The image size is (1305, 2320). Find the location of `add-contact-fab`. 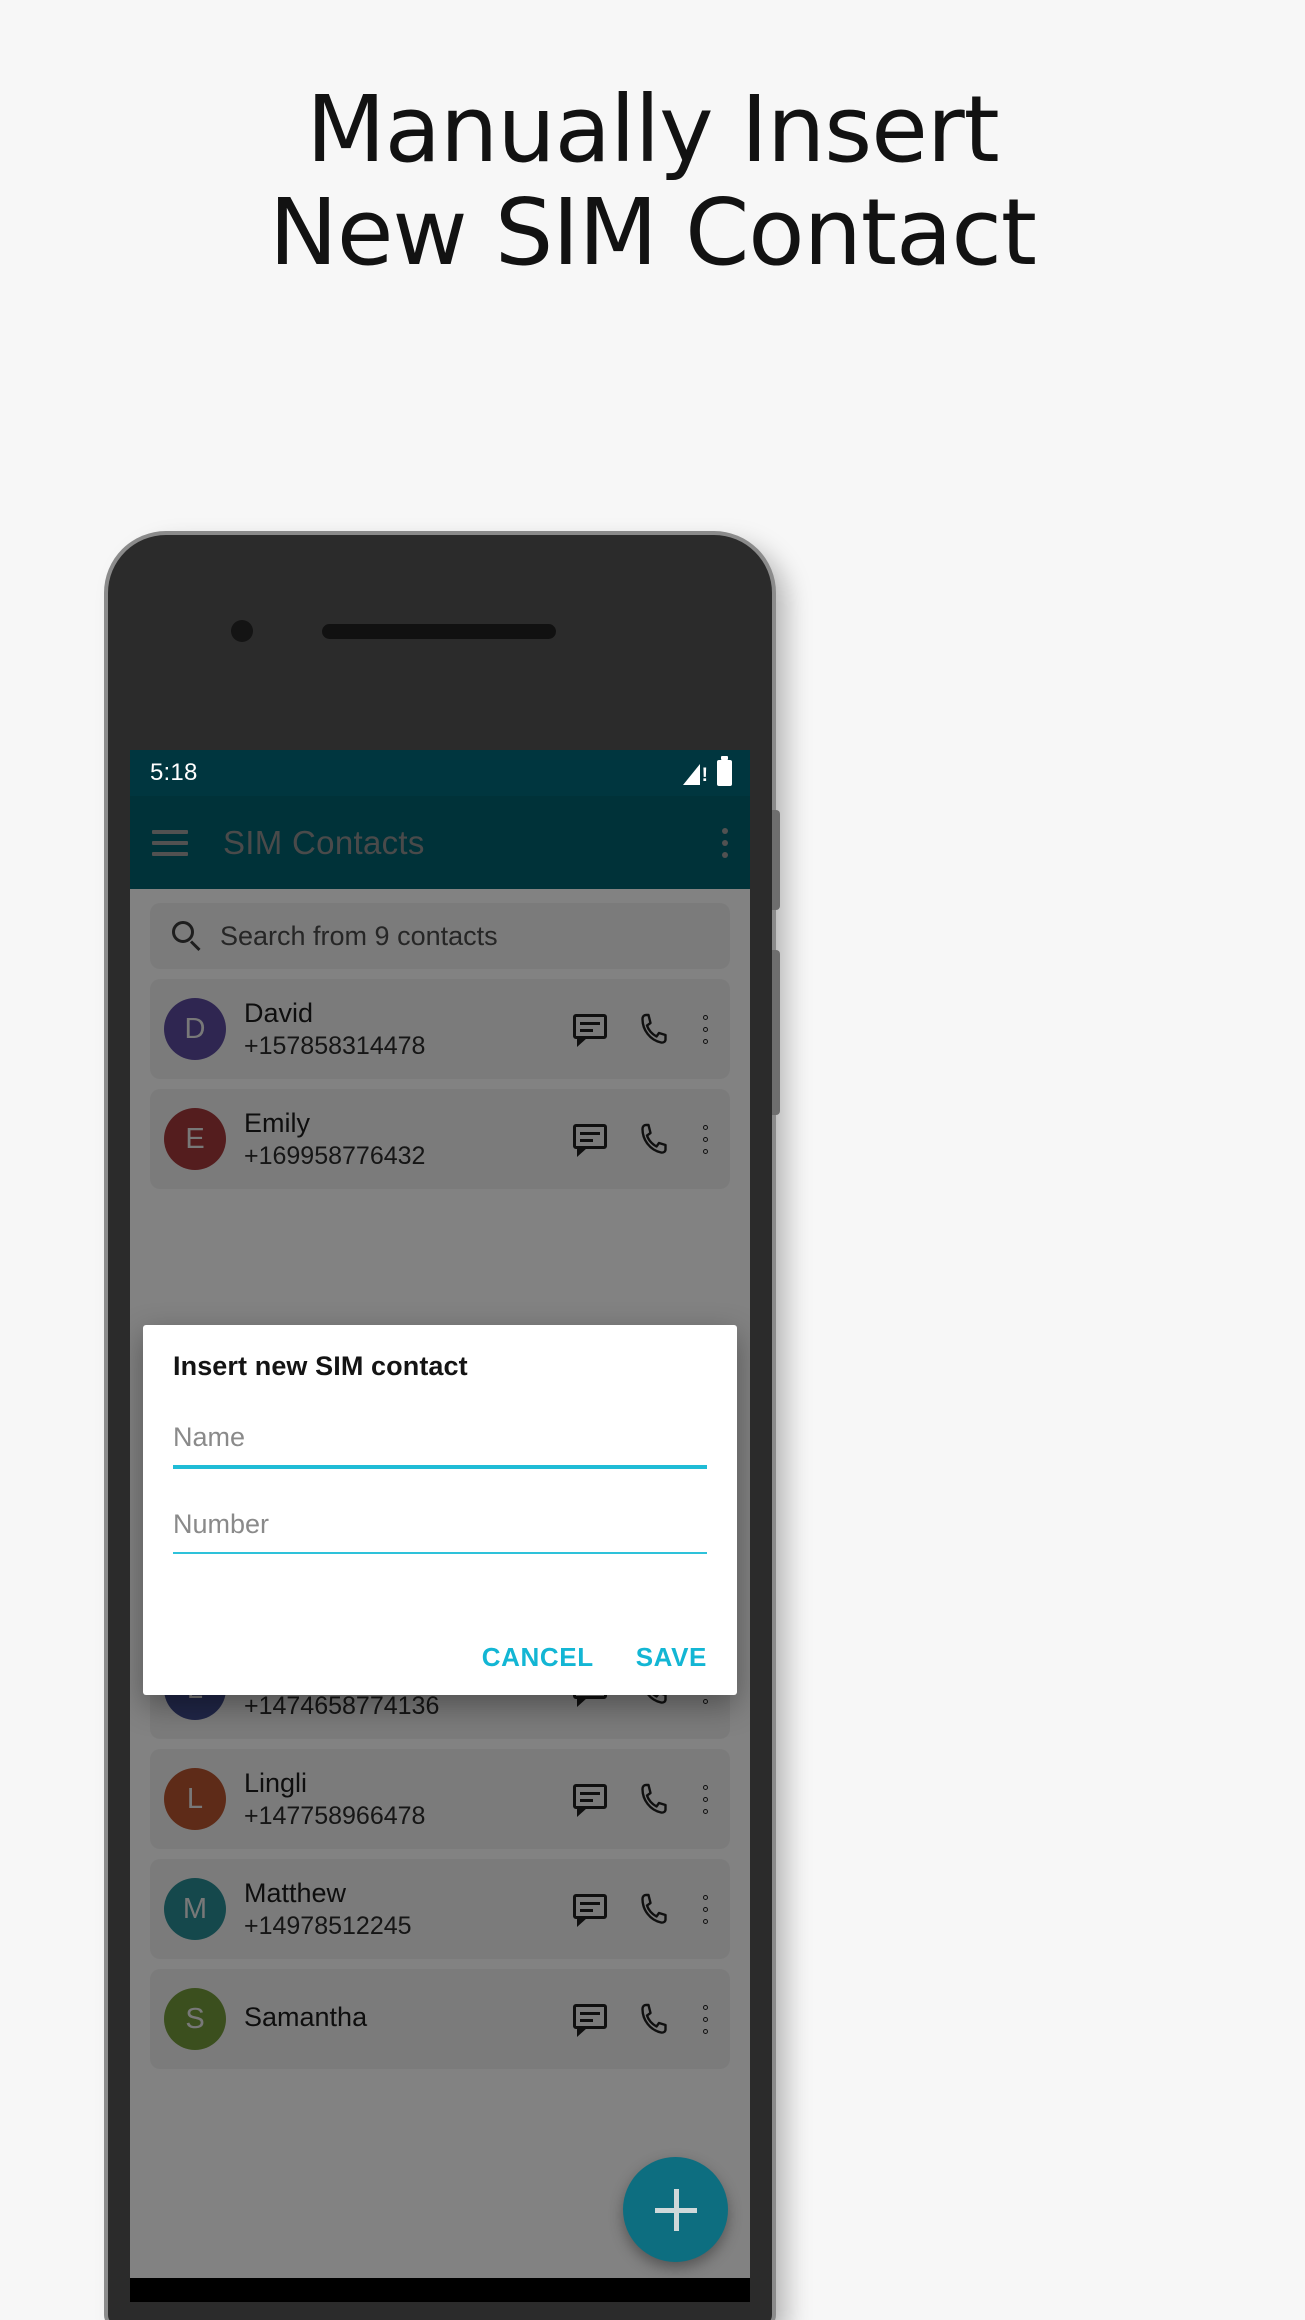

add-contact-fab is located at coordinates (675, 2209).